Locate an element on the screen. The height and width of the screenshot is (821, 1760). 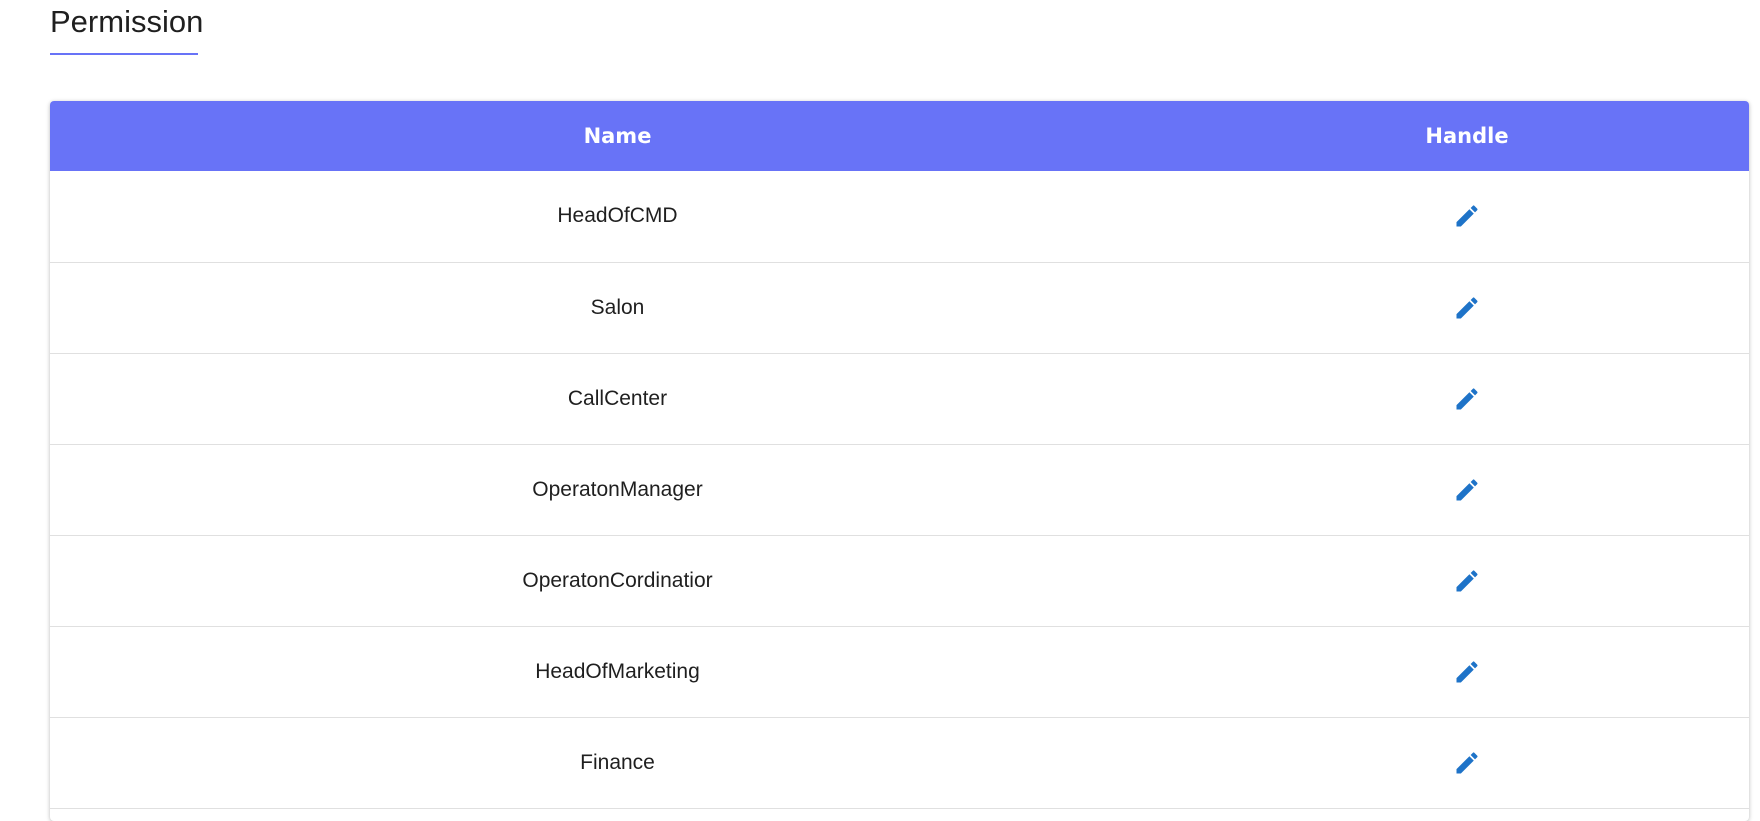
permission-name-cell: Salon is located at coordinates (617, 307).